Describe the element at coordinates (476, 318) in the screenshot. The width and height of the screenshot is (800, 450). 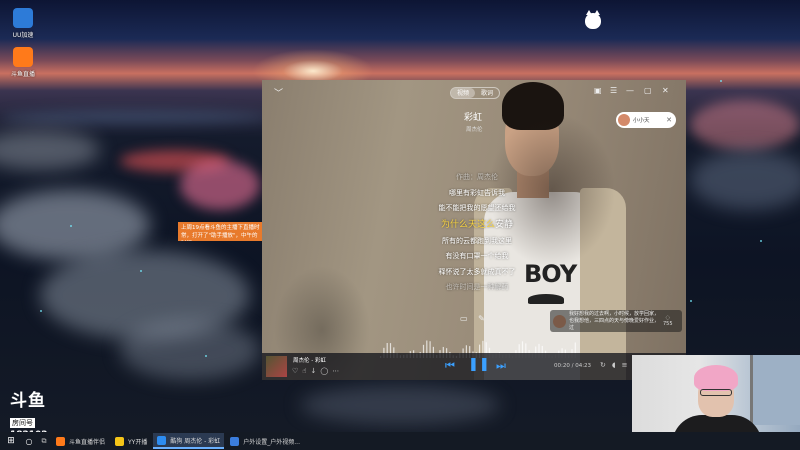
I see `lyric-tools: ▭ ✎` at that location.